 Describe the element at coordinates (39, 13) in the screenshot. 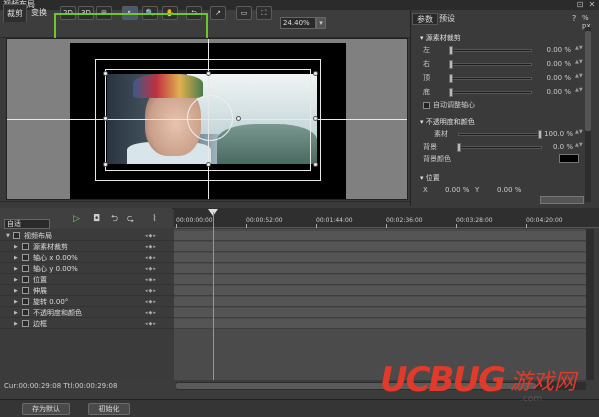

I see `tab-transform: 变换` at that location.